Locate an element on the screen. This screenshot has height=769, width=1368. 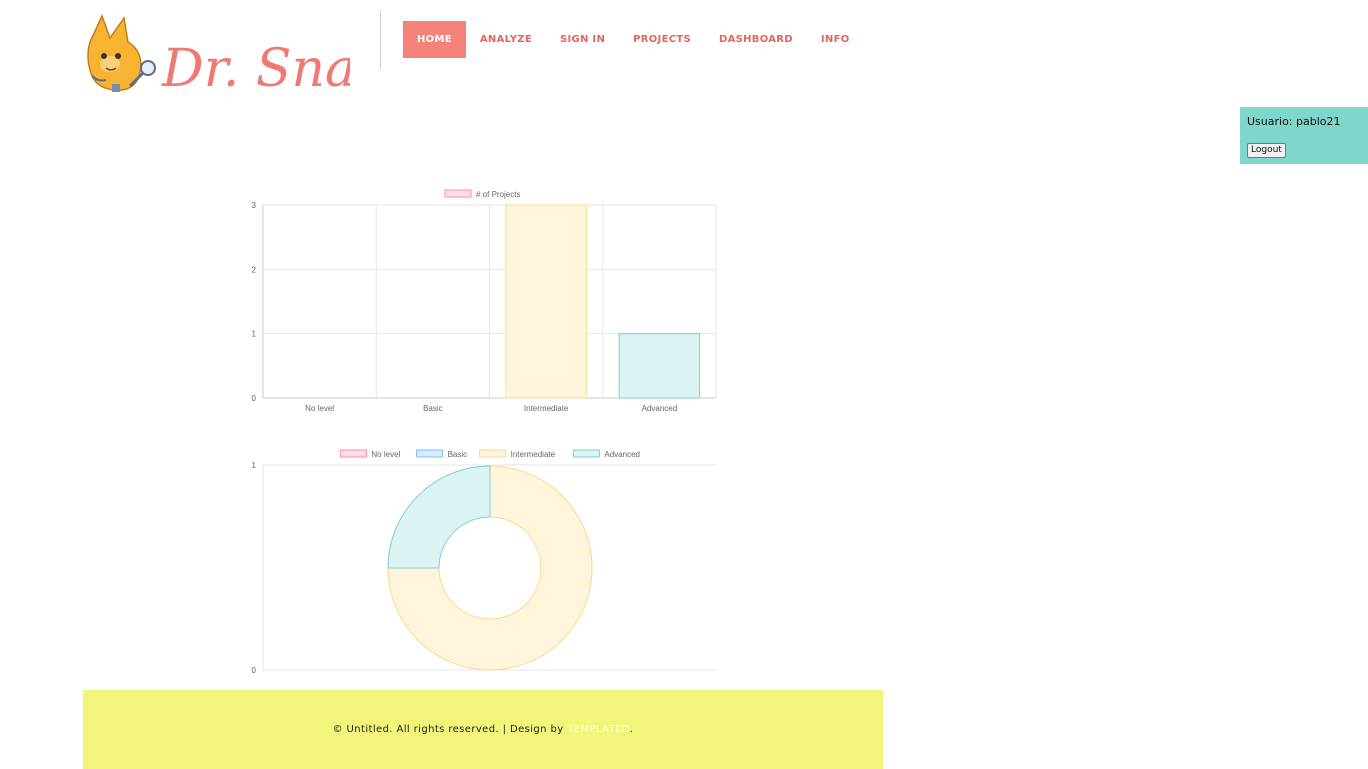
dr-snap-logo-icon: Dr. Snap! is located at coordinates (248, 56).